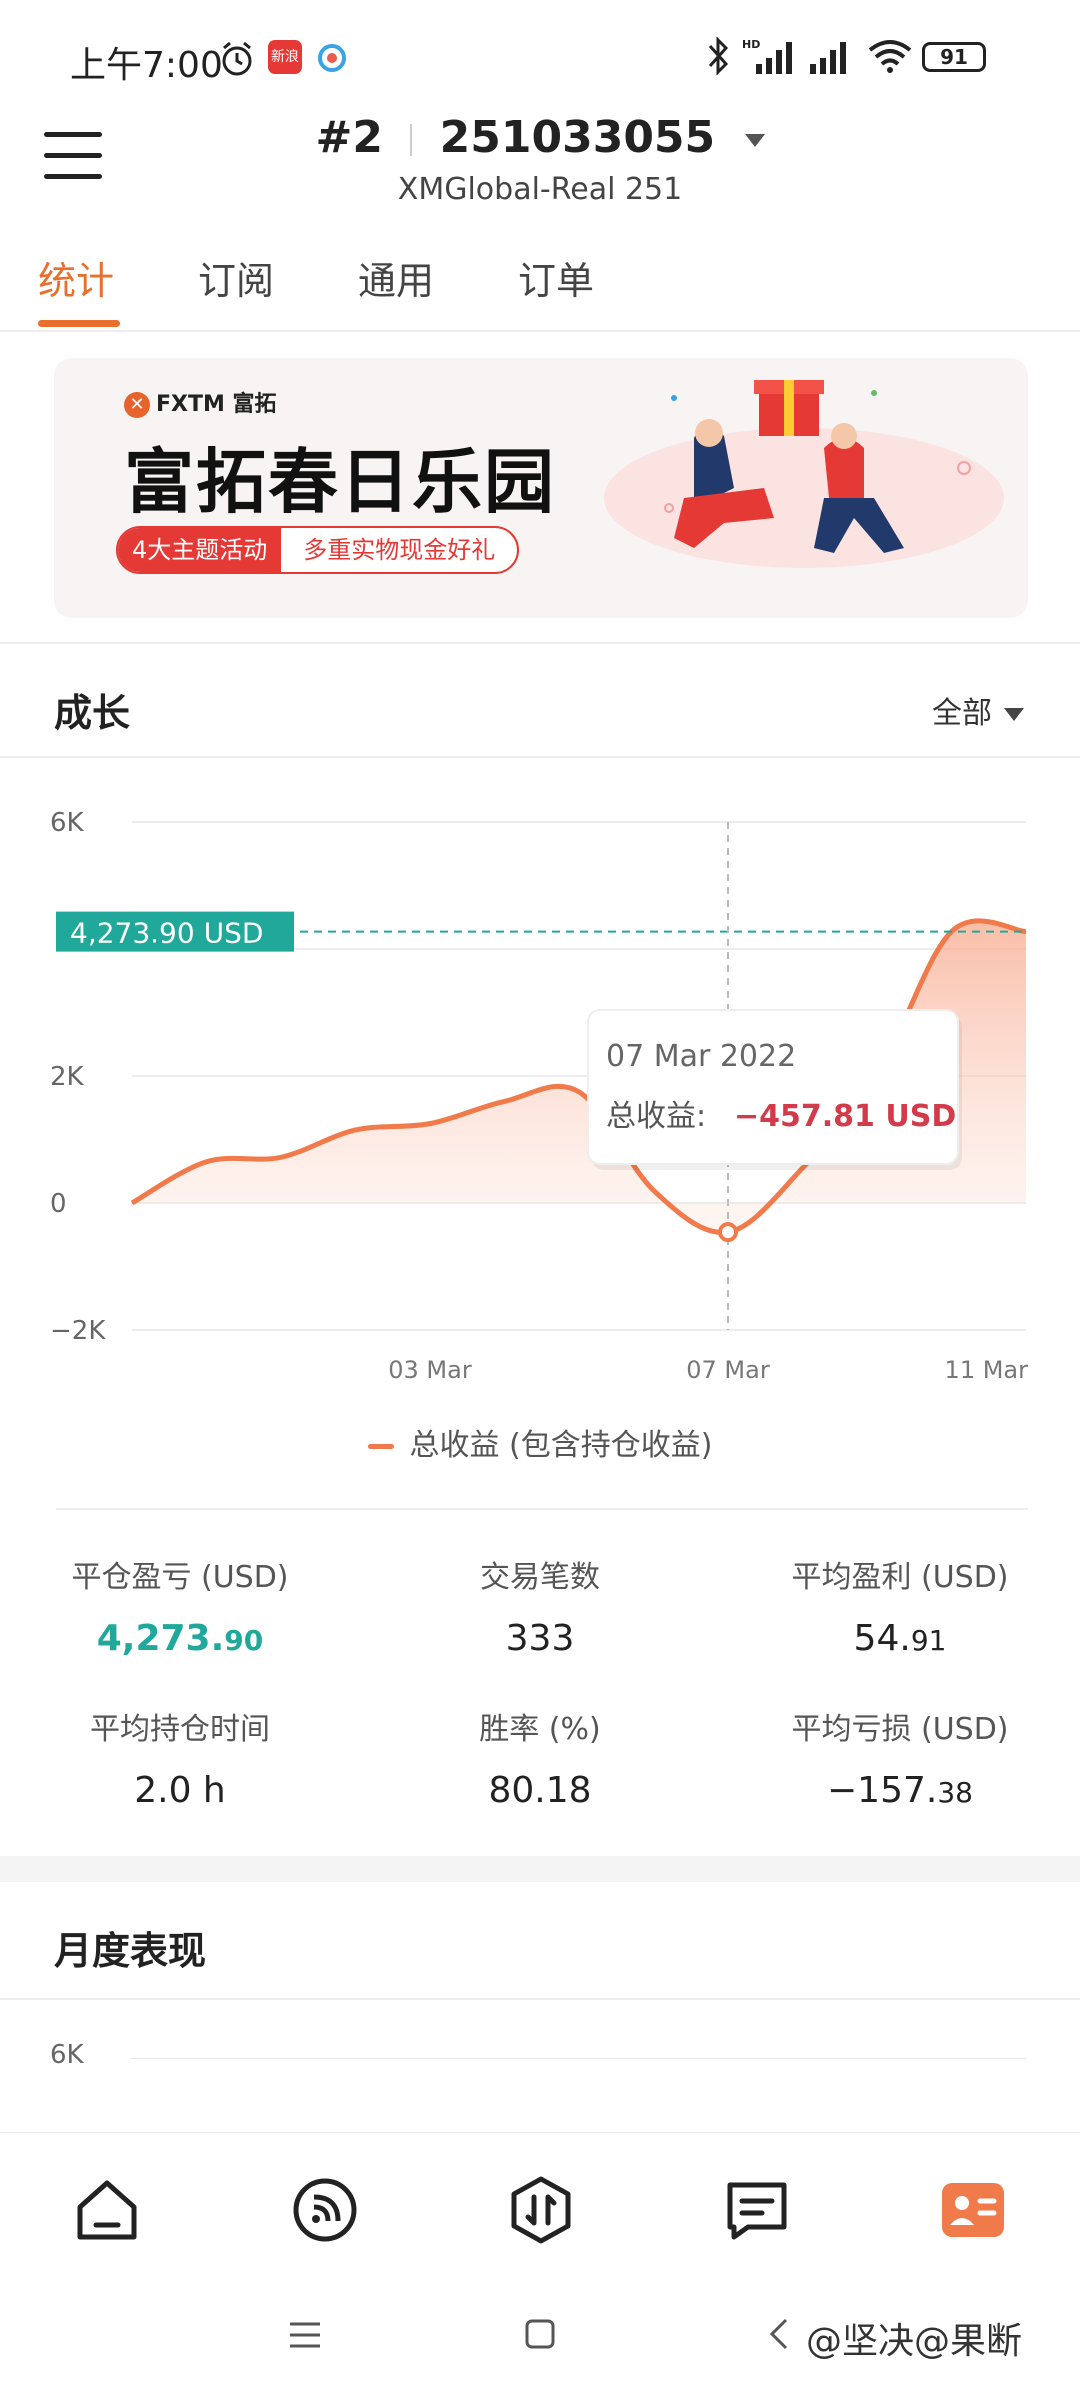  I want to click on banner-pill-right: 多重实物现金好礼, so click(399, 550).